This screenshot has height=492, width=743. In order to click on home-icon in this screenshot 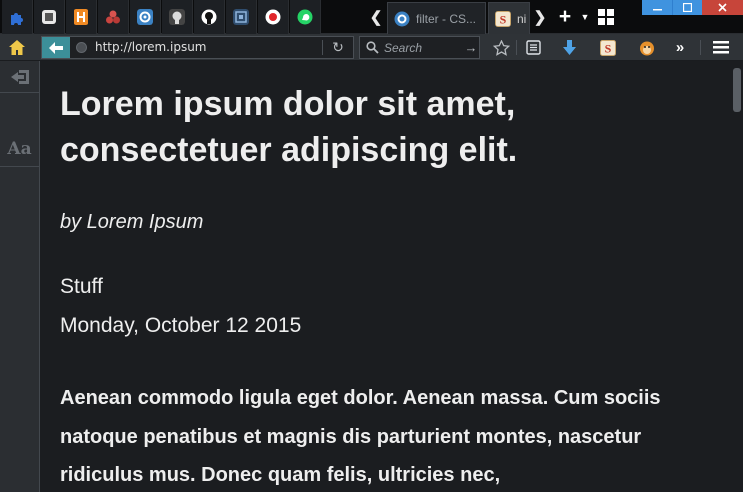, I will do `click(17, 47)`.